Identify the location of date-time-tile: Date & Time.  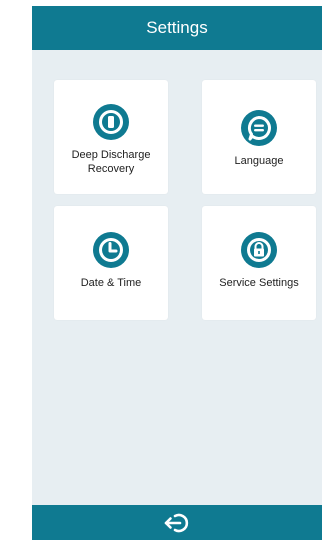
(111, 263).